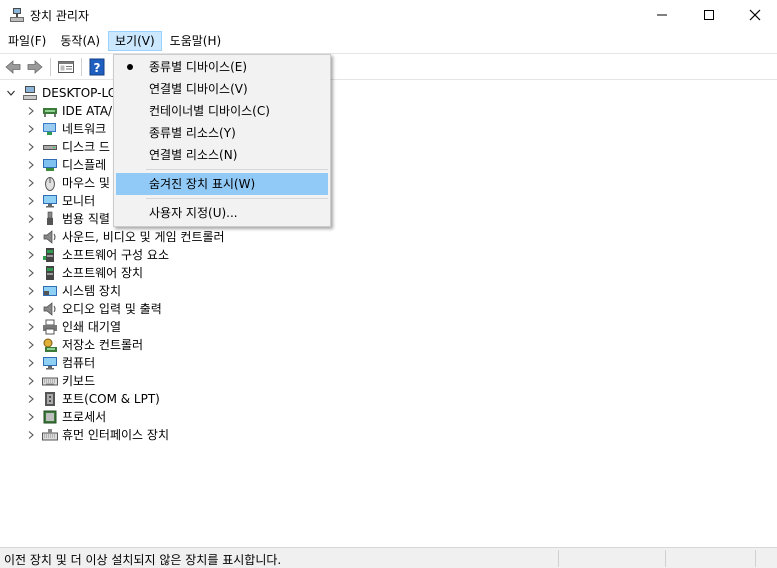 The height and width of the screenshot is (568, 777). Describe the element at coordinates (50, 345) in the screenshot. I see `storage-controller-icon` at that location.